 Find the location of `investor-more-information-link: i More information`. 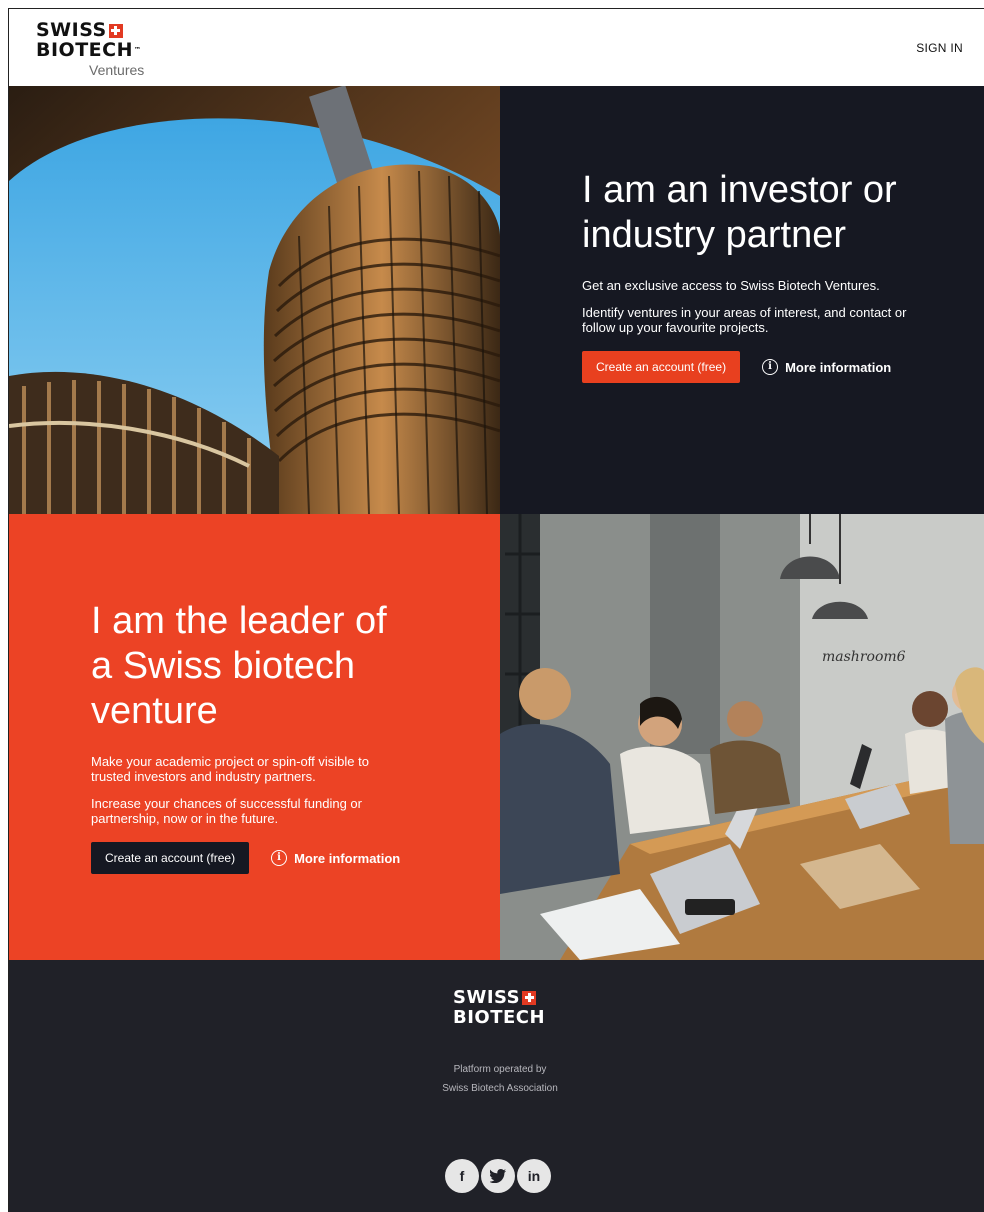

investor-more-information-link: i More information is located at coordinates (826, 367).